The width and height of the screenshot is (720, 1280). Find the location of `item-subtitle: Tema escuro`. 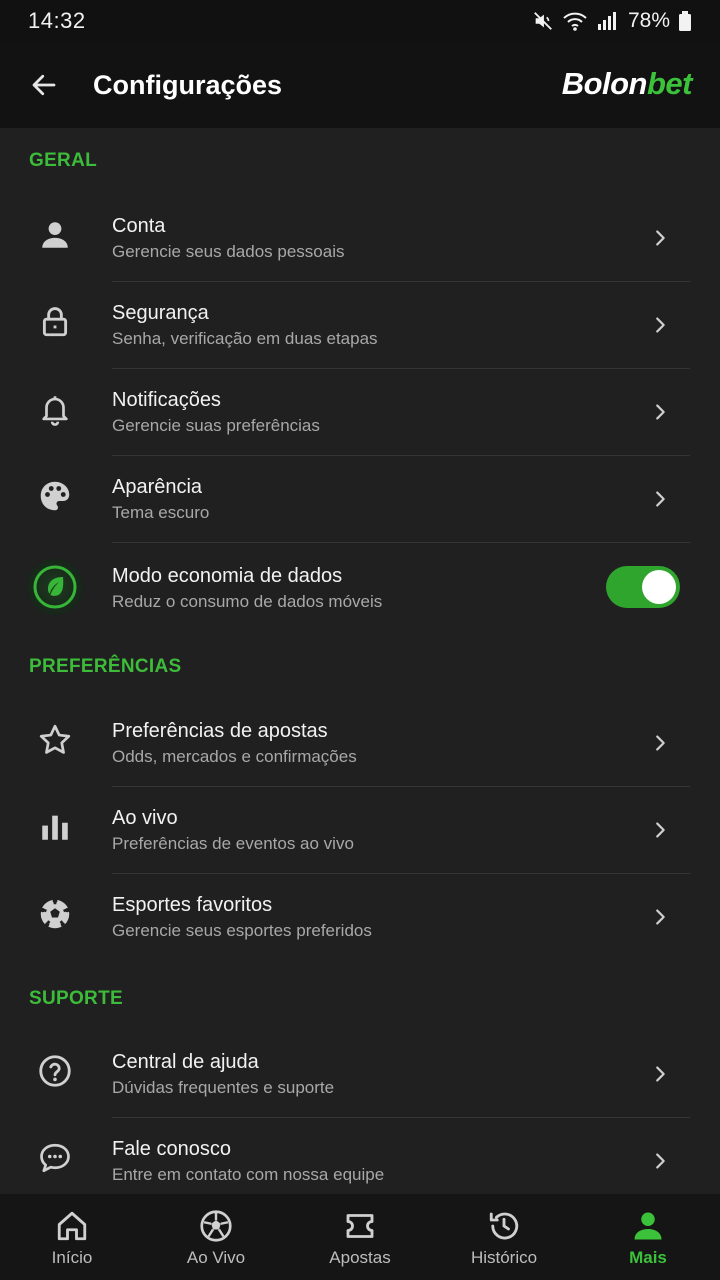

item-subtitle: Tema escuro is located at coordinates (161, 512).